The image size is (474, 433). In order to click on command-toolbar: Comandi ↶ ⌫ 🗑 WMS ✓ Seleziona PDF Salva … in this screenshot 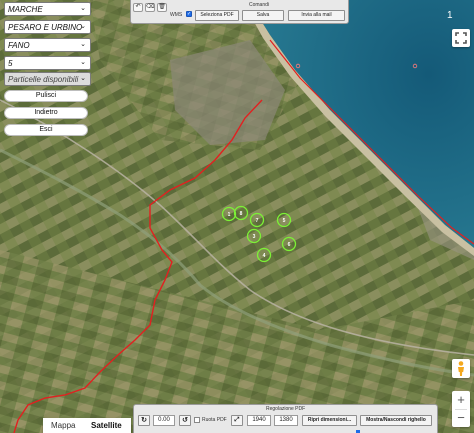, I will do `click(239, 12)`.